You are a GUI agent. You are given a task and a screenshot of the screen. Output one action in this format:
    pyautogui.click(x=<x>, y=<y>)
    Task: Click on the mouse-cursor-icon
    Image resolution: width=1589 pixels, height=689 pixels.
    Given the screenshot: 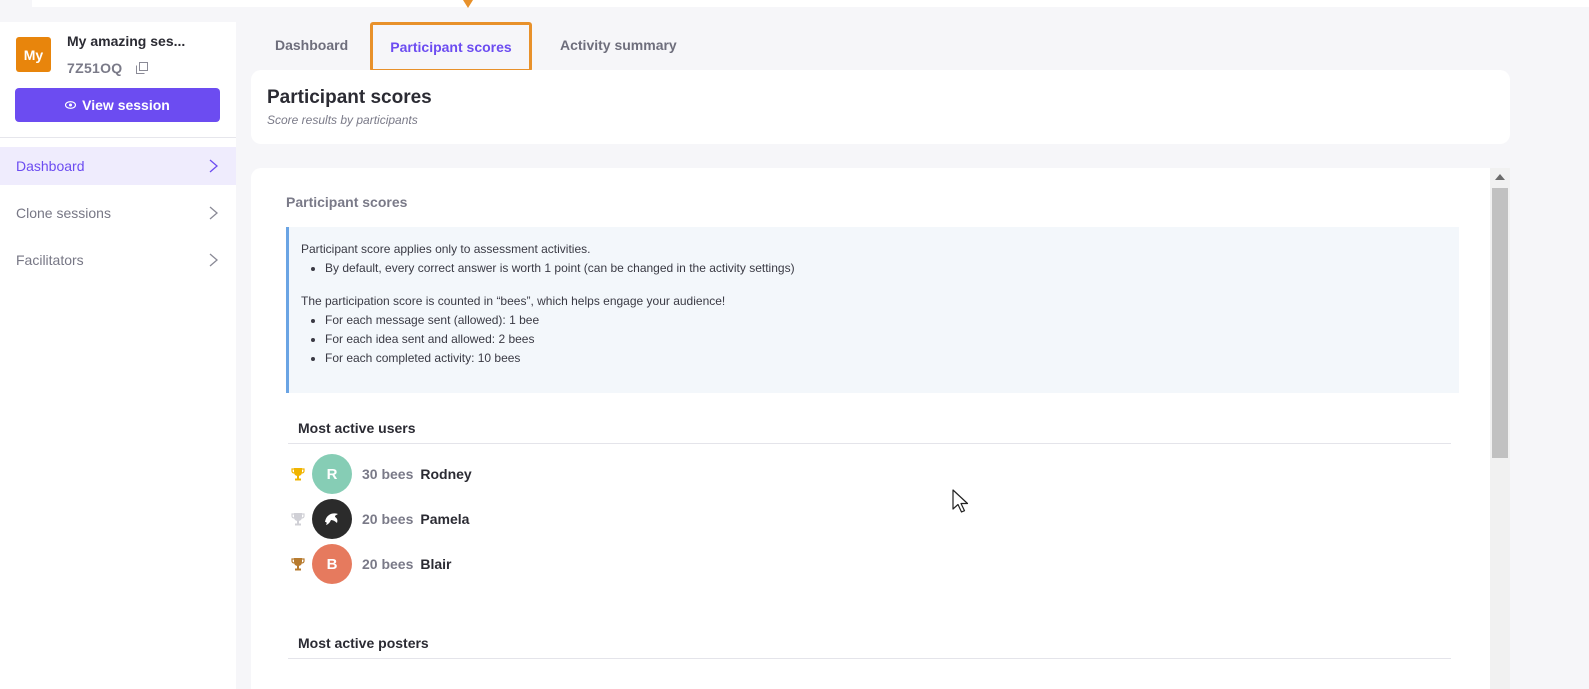 What is the action you would take?
    pyautogui.click(x=960, y=501)
    